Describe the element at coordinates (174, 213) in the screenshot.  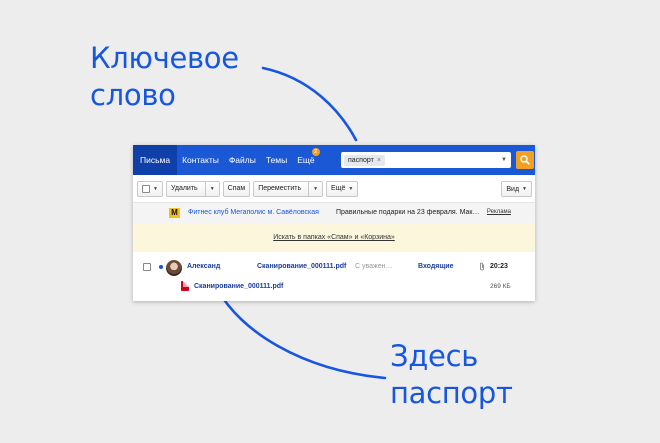
I see `ad-logo-icon: M` at that location.